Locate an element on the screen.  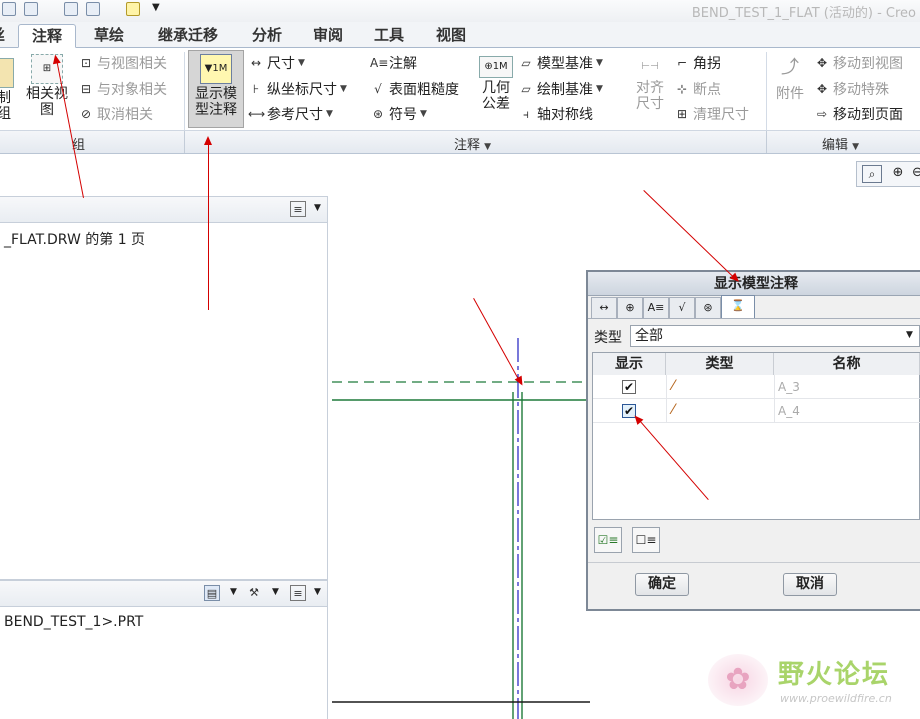
ordinate-dimension-button: ⊦ 纵坐标尺寸 ▼ is located at coordinates (297, 89).